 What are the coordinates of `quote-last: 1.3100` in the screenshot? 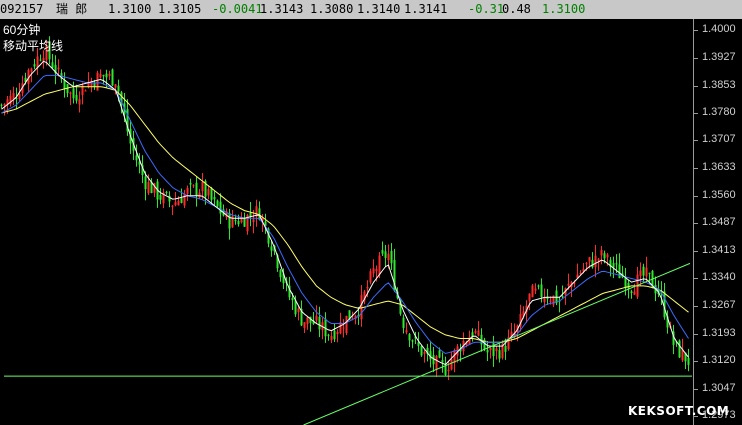 It's located at (564, 9).